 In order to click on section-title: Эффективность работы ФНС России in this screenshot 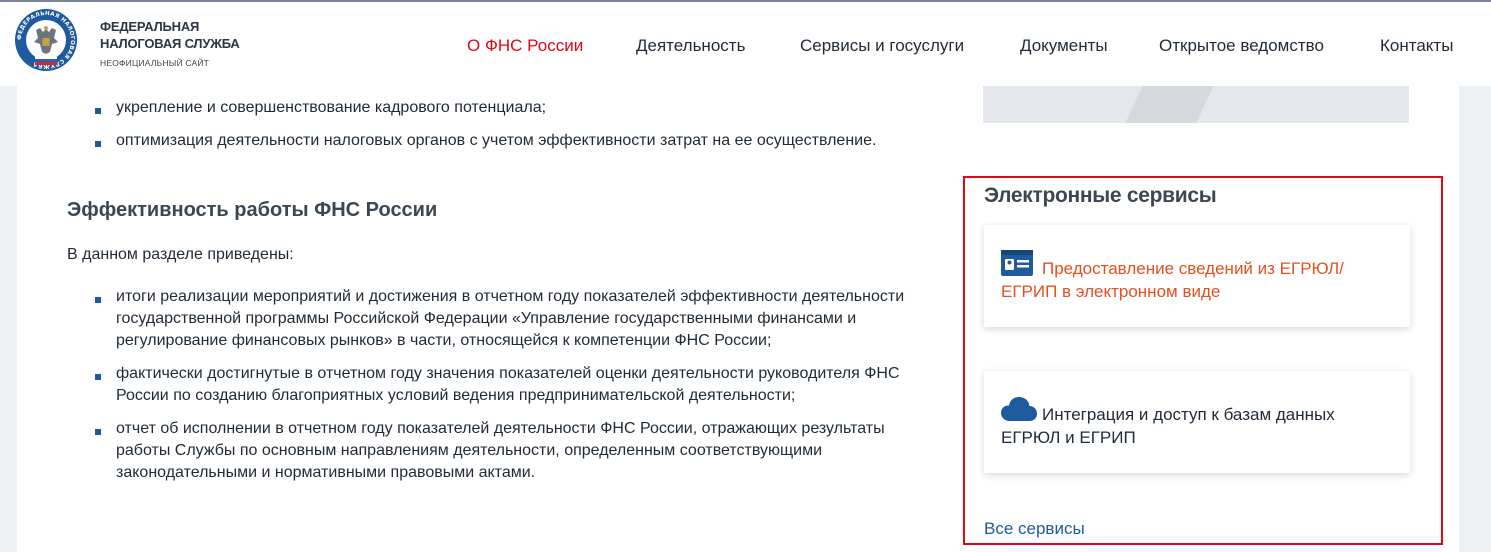, I will do `click(252, 210)`.